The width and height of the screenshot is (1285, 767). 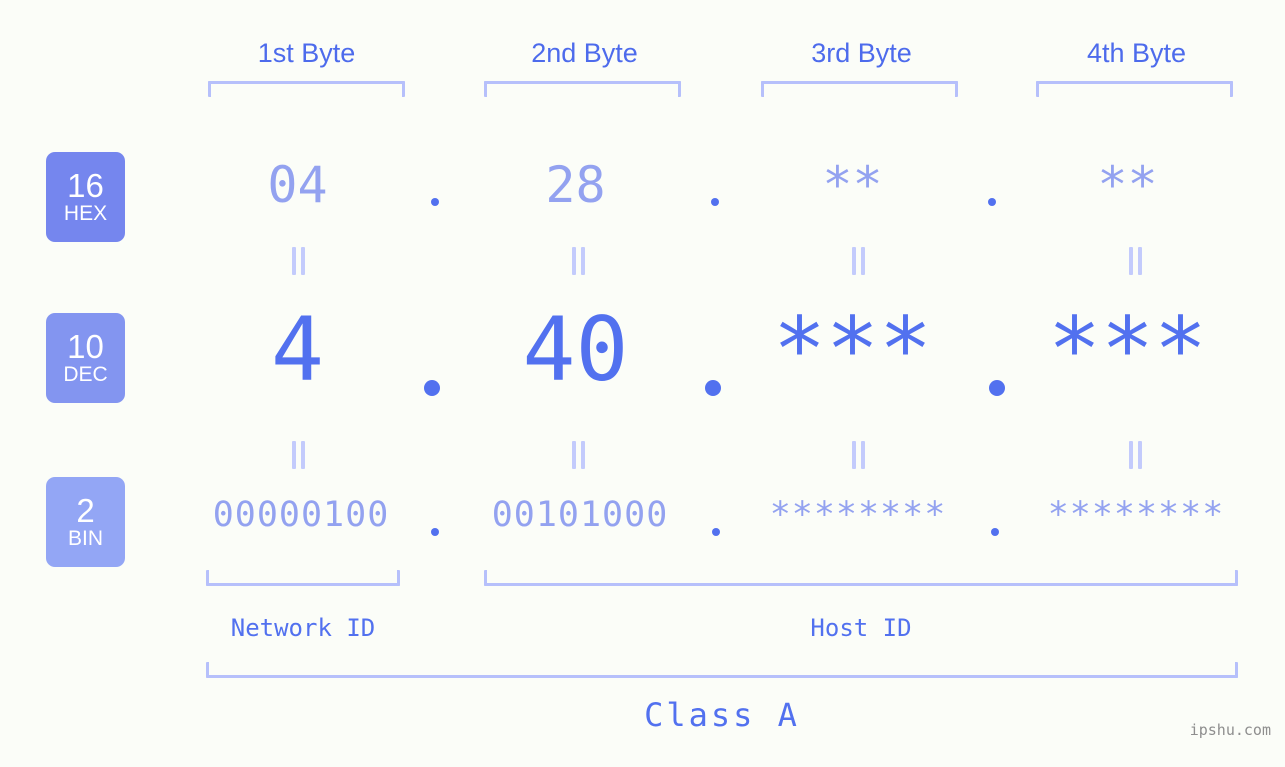 I want to click on base-badge-hex-label: HEX, so click(x=85, y=213).